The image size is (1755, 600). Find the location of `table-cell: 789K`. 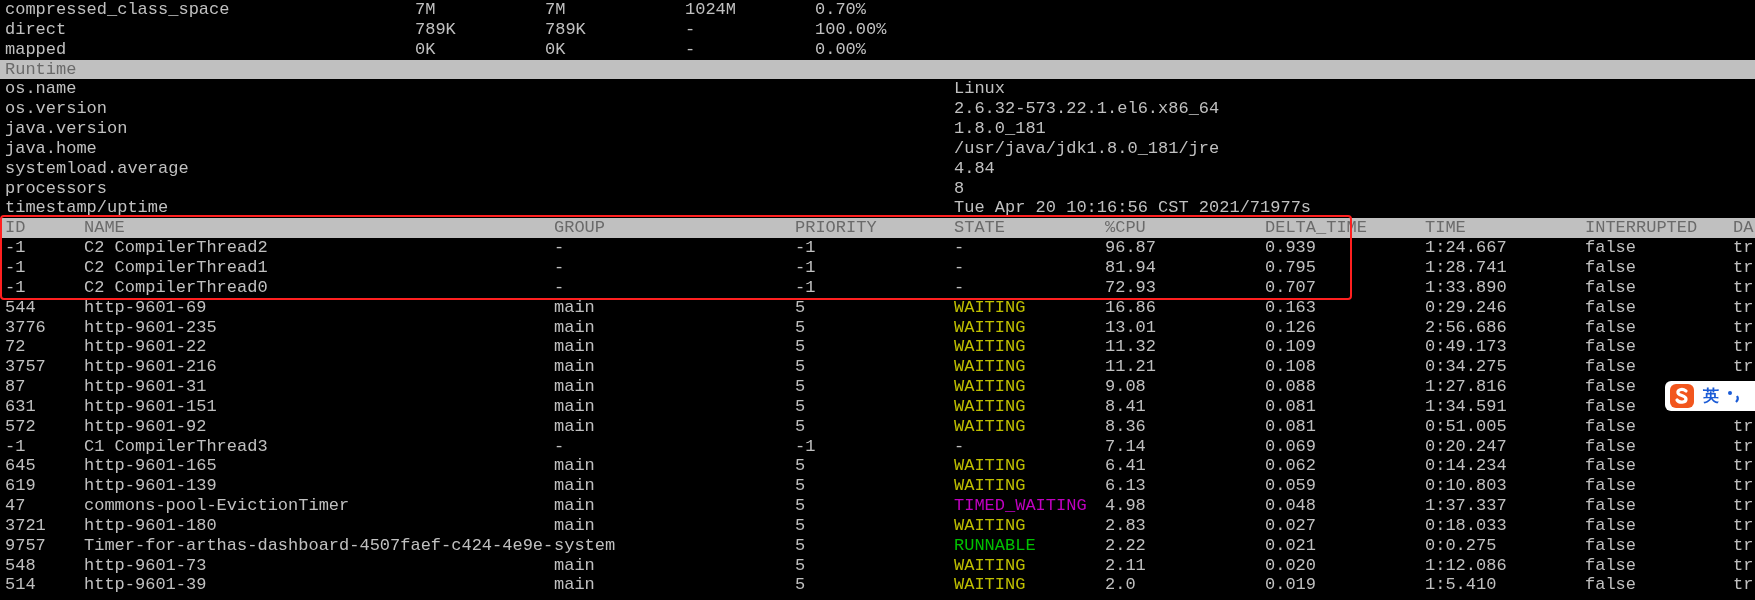

table-cell: 789K is located at coordinates (435, 29).